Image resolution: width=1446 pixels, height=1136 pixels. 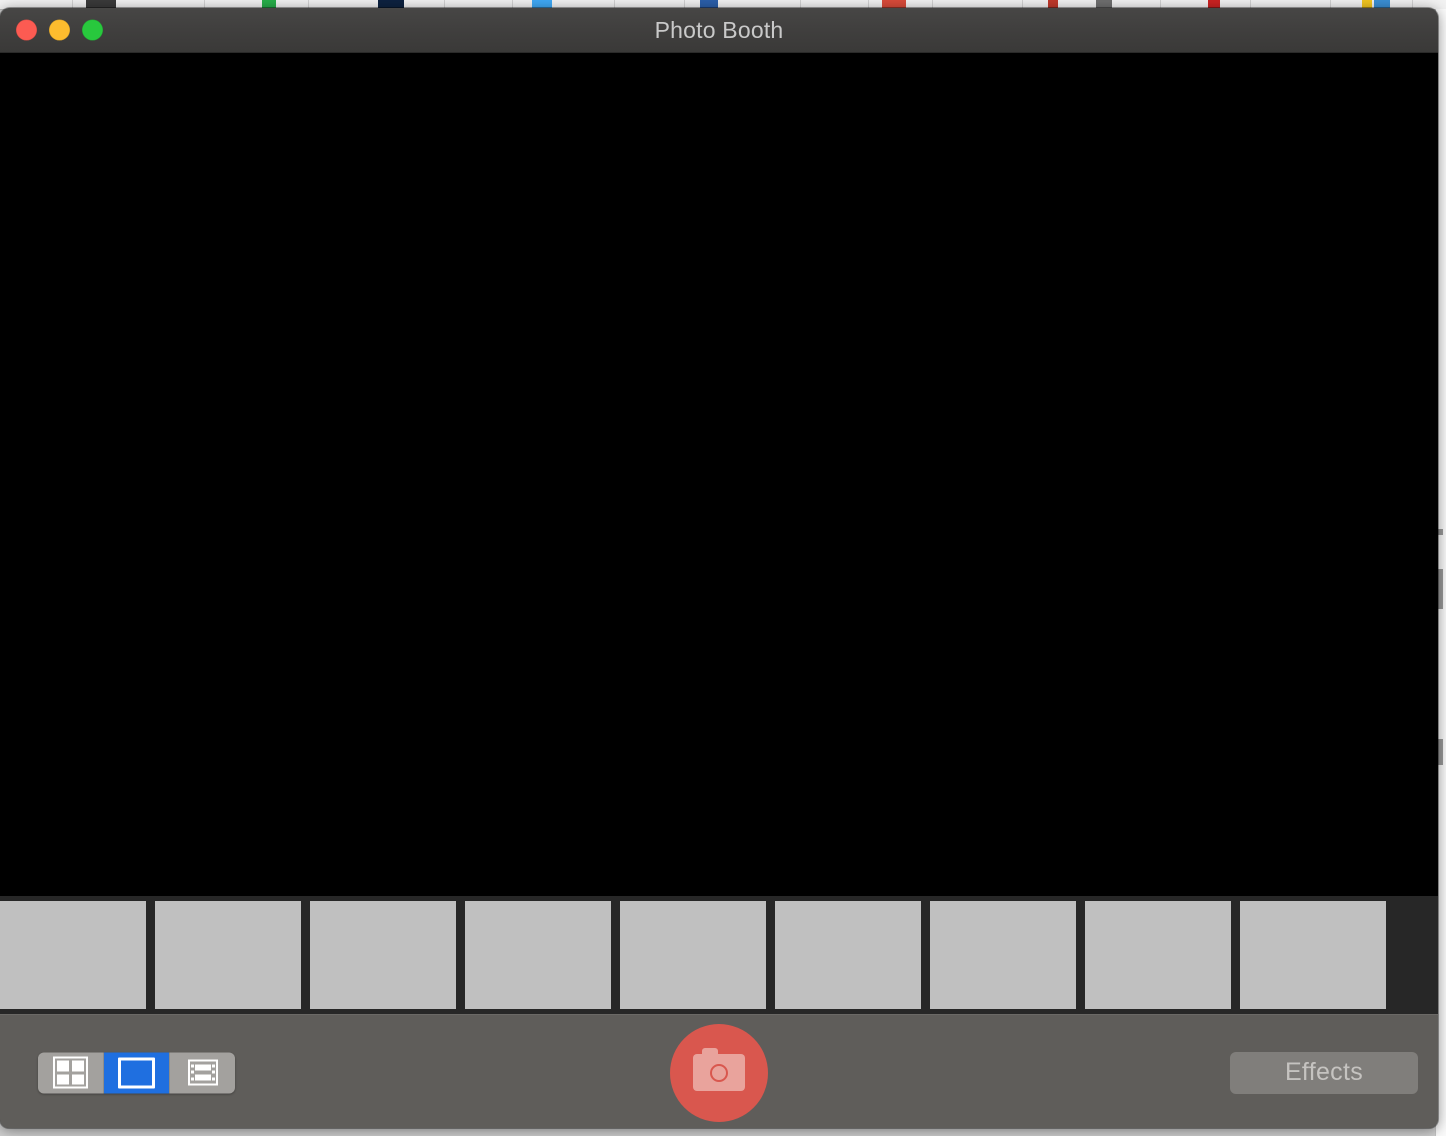 I want to click on mode-four-up-button, so click(x=71, y=1072).